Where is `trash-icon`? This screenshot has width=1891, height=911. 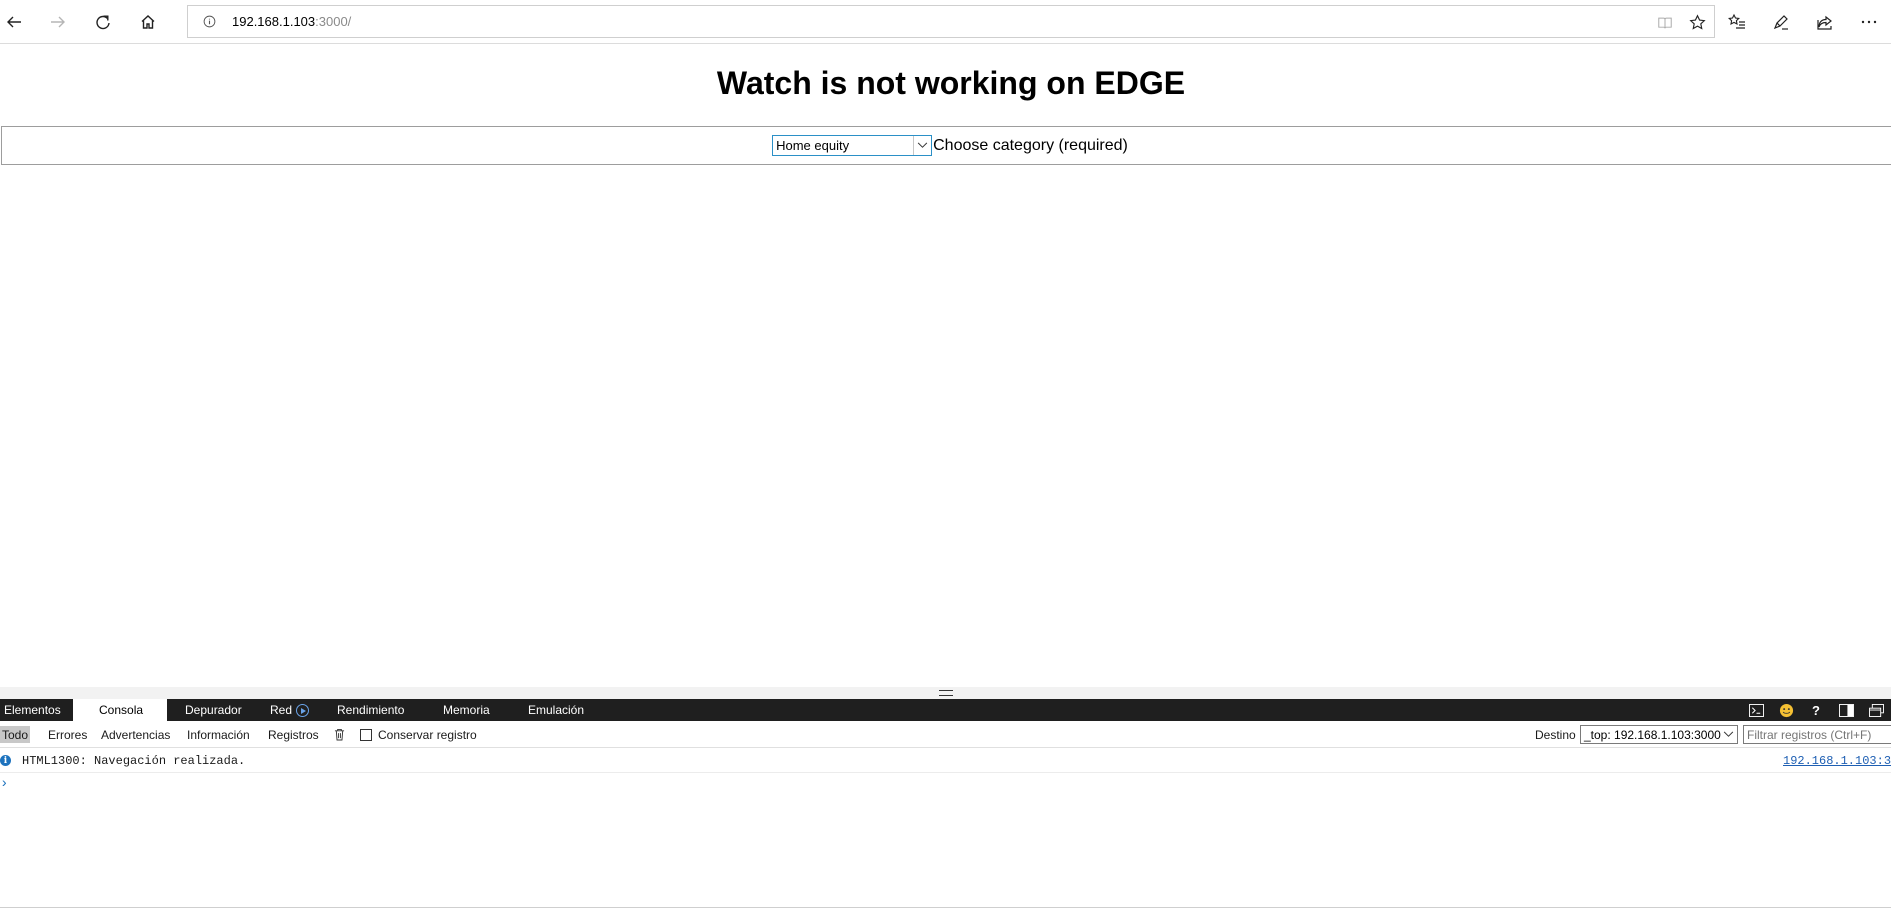
trash-icon is located at coordinates (339, 735).